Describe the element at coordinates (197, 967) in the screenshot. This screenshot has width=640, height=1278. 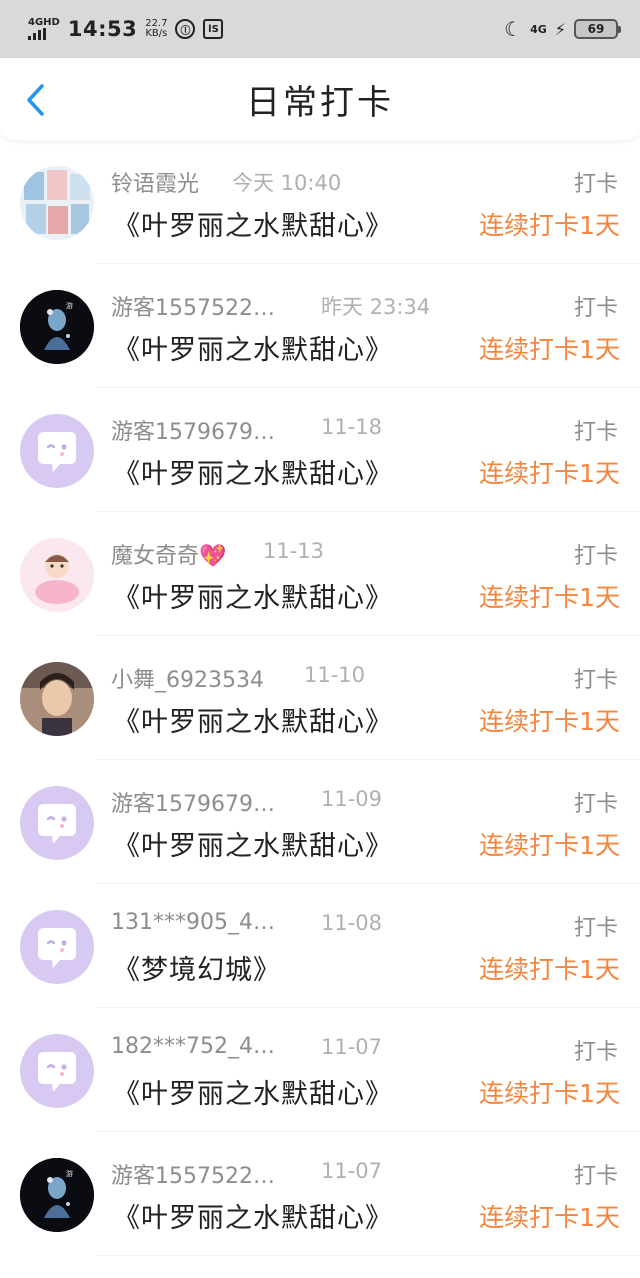
I see `book-title: 《梦境幻城》` at that location.